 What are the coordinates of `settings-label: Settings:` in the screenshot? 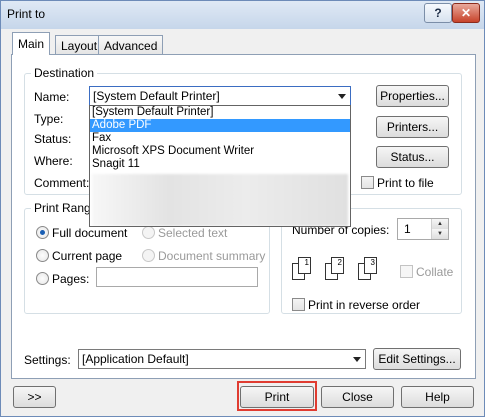 It's located at (47, 360).